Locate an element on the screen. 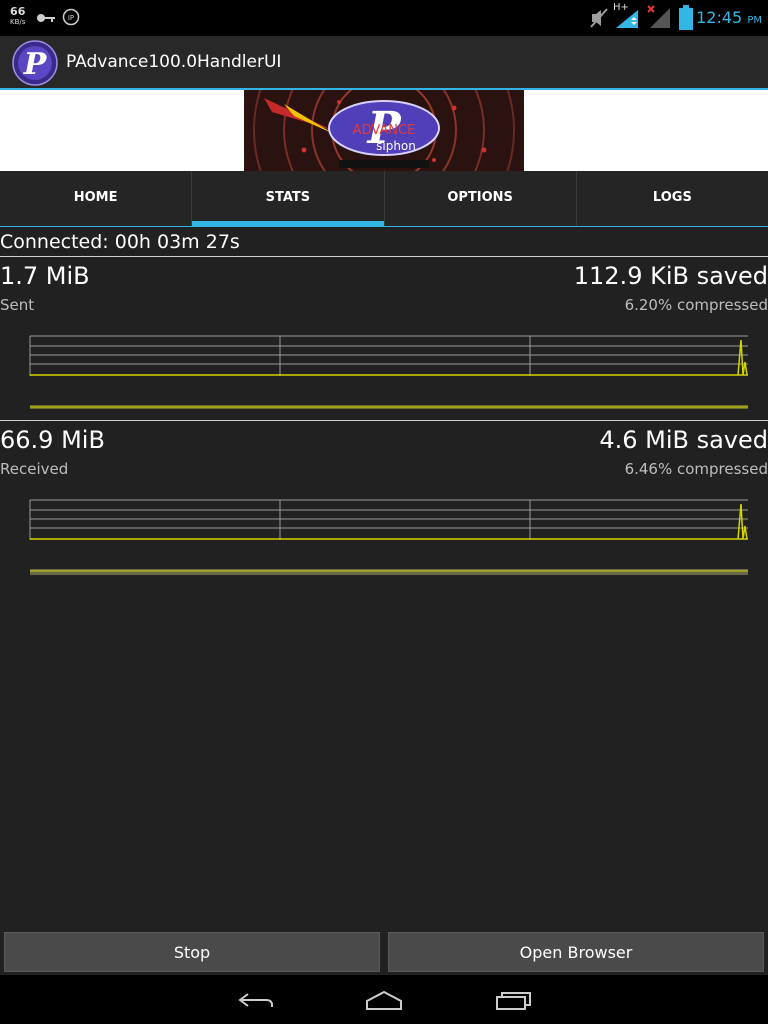 The image size is (768, 1024). tab-stats: STATS is located at coordinates (287, 198).